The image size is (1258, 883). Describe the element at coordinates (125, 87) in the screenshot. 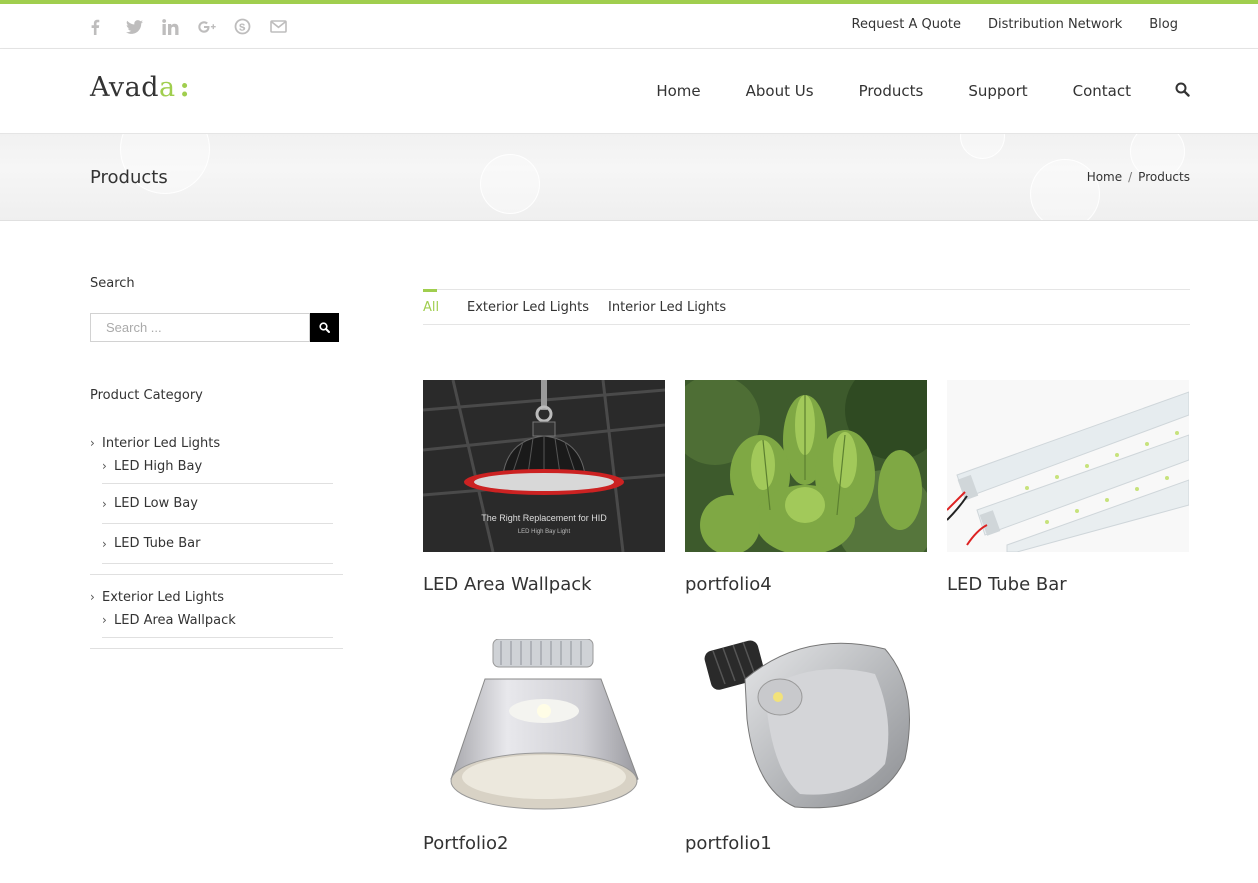

I see `logo-text: Avad` at that location.